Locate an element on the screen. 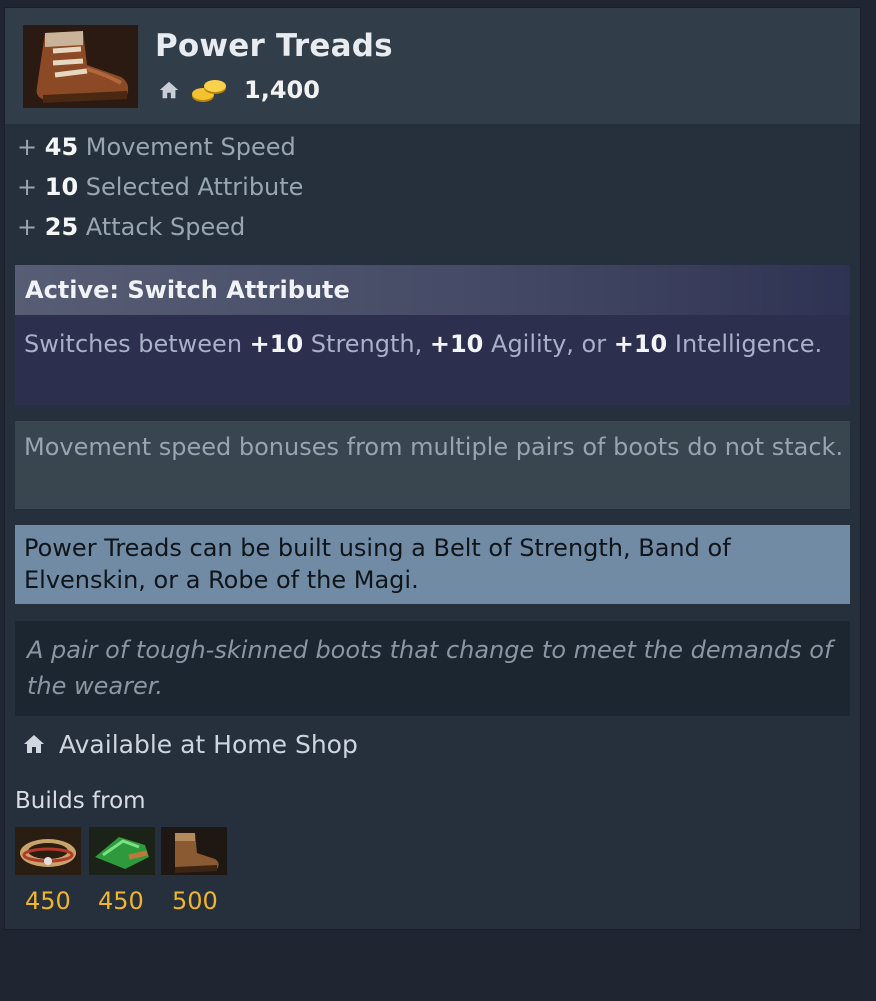 The image size is (876, 1001). item-title: Power Treads is located at coordinates (274, 46).